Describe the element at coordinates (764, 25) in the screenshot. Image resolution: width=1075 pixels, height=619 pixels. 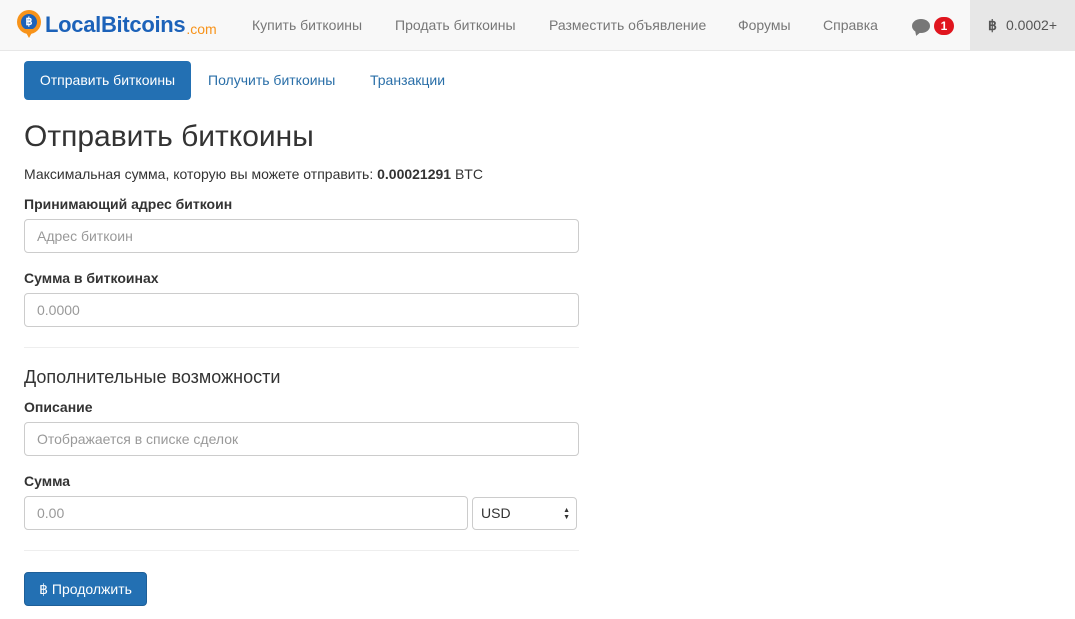
I see `nav-forums: Форумы` at that location.